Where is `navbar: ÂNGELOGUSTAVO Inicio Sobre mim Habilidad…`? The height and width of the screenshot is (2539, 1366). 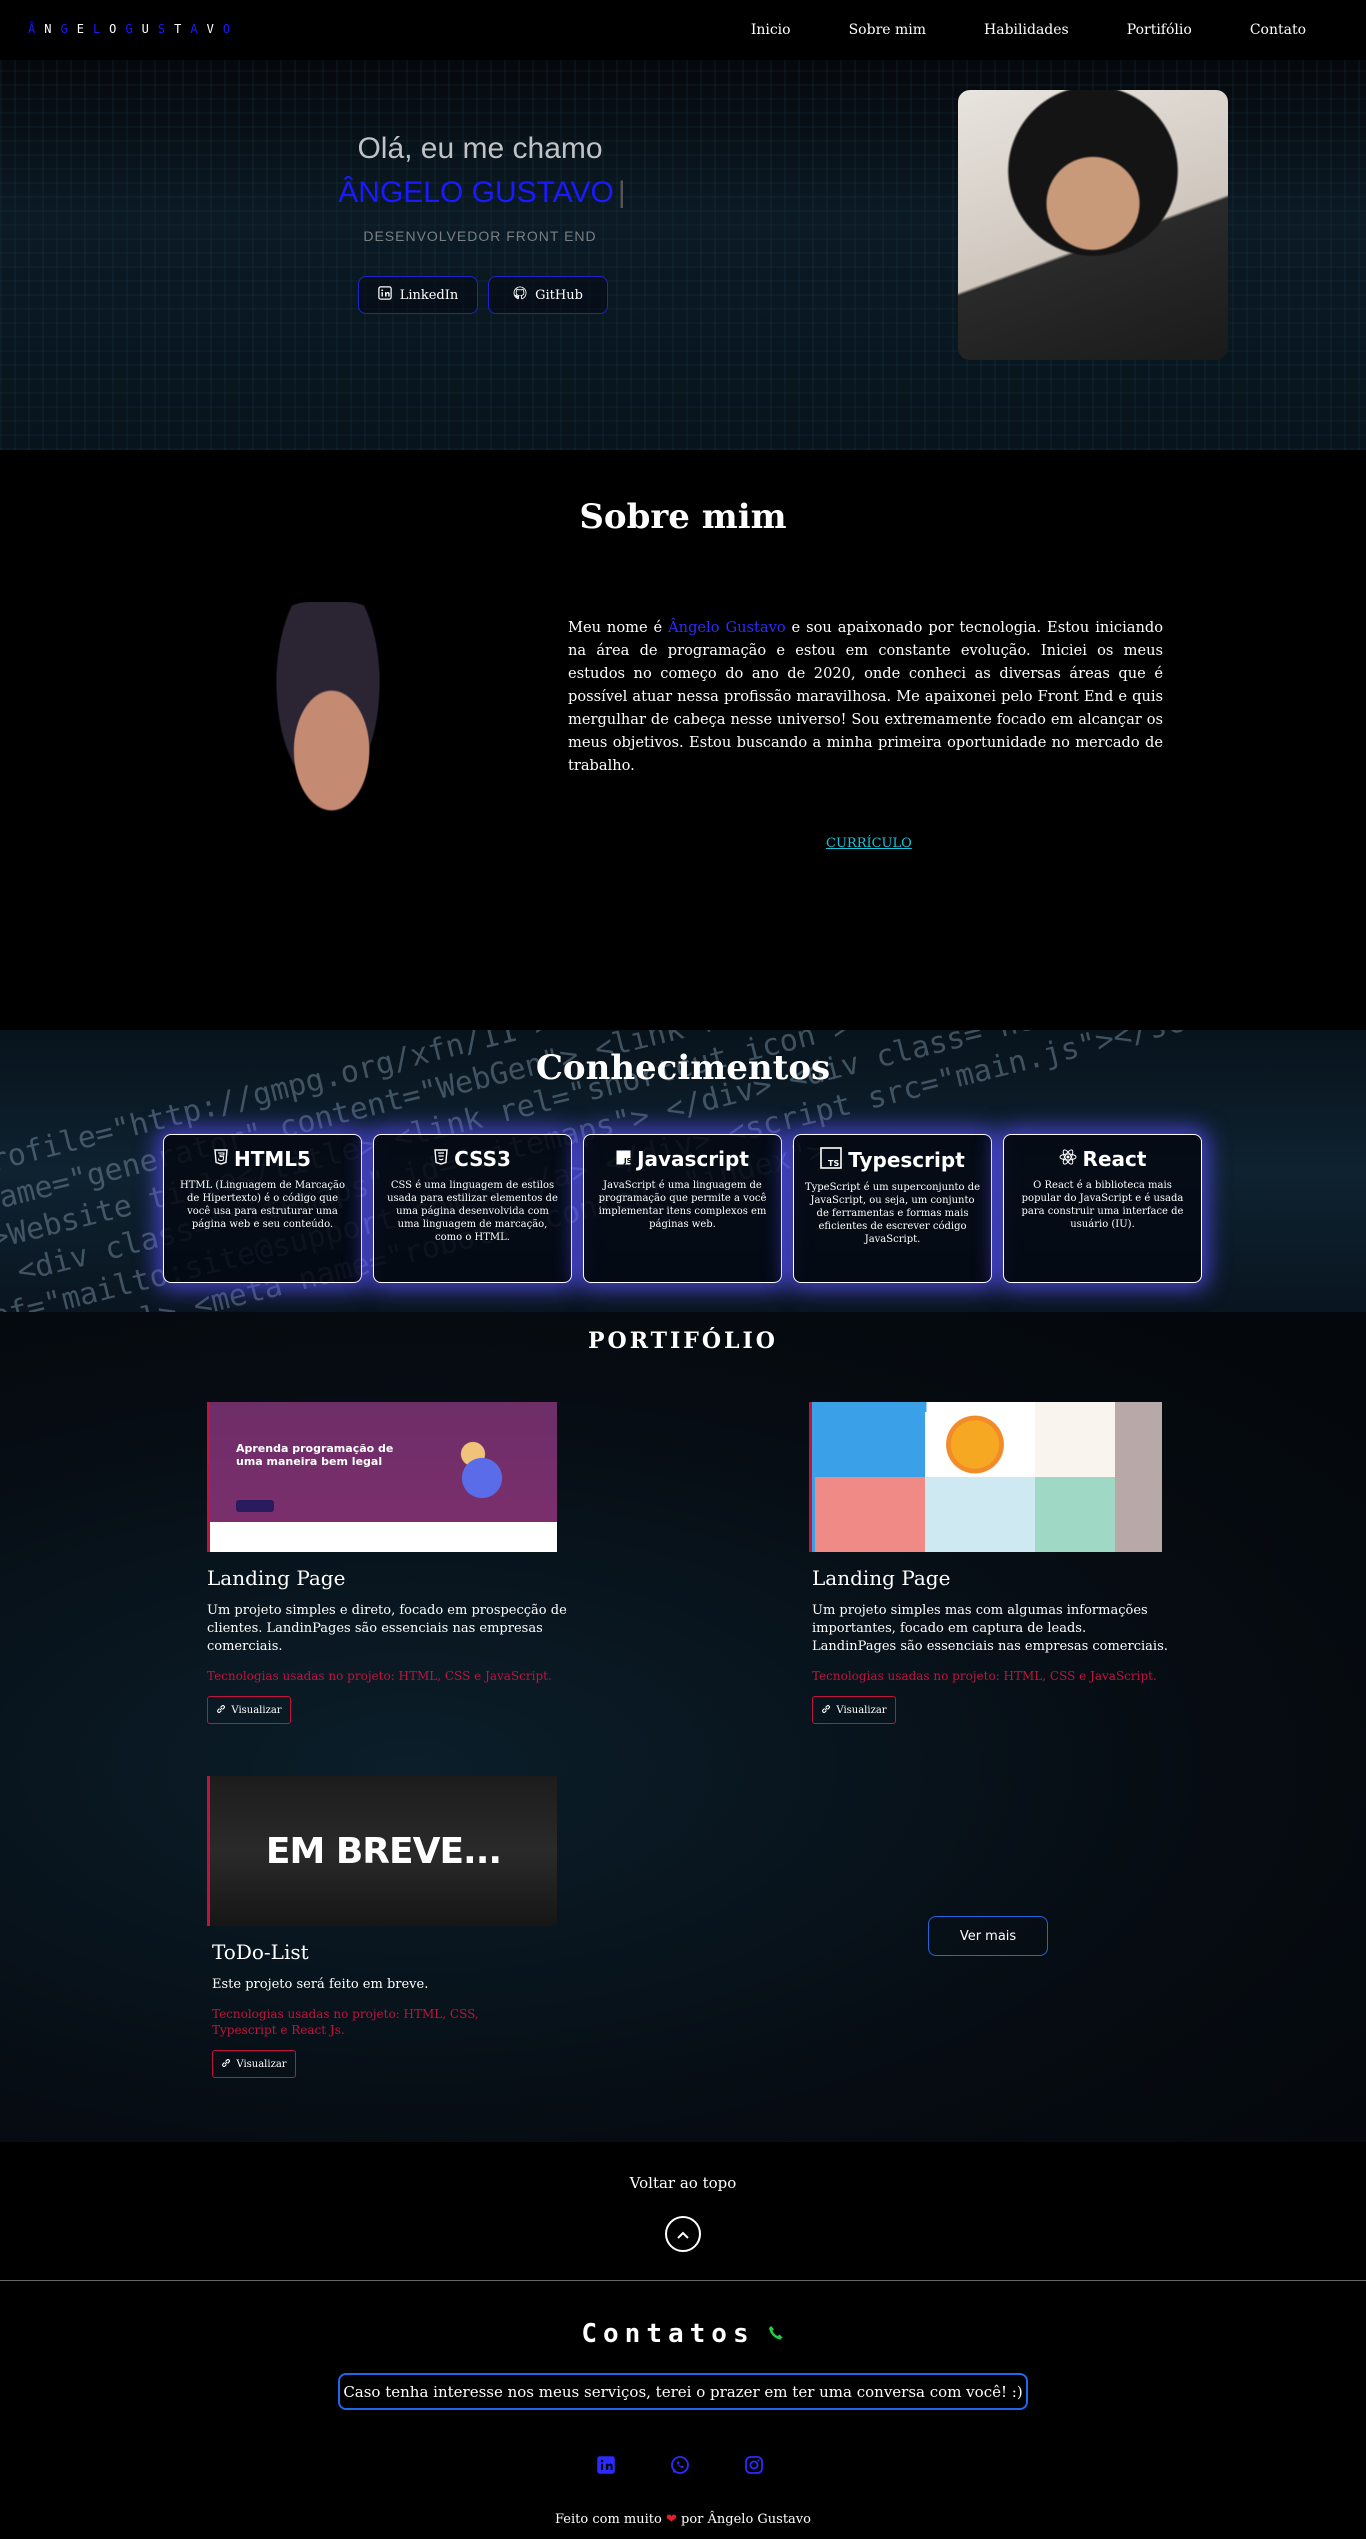 navbar: ÂNGELOGUSTAVO Inicio Sobre mim Habilidad… is located at coordinates (683, 30).